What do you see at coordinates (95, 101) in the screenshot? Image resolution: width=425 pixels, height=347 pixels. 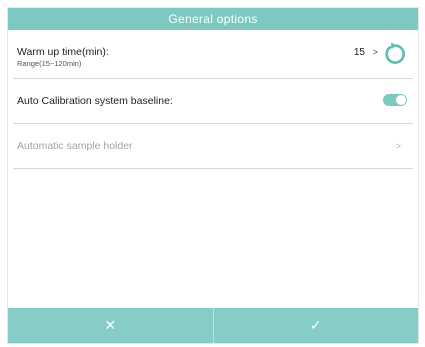 I see `auto-calibration-label: Auto Calibration system baseline:` at bounding box center [95, 101].